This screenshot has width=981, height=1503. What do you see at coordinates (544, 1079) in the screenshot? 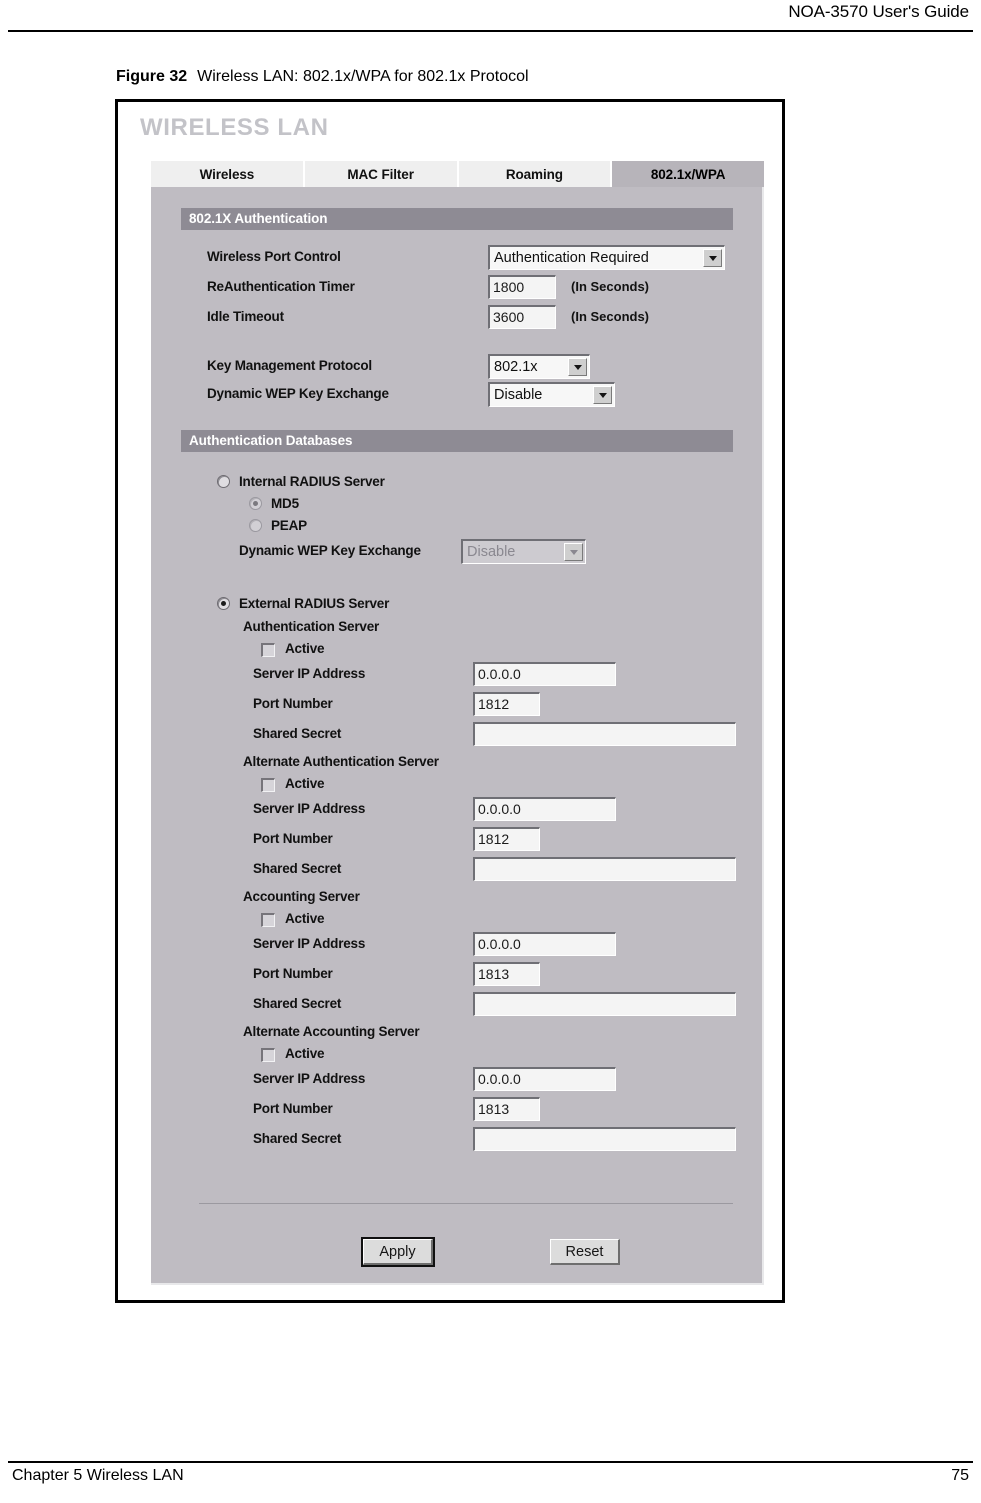
I see `input-alternate-accounting-server-ip: 0.0.0.0` at bounding box center [544, 1079].